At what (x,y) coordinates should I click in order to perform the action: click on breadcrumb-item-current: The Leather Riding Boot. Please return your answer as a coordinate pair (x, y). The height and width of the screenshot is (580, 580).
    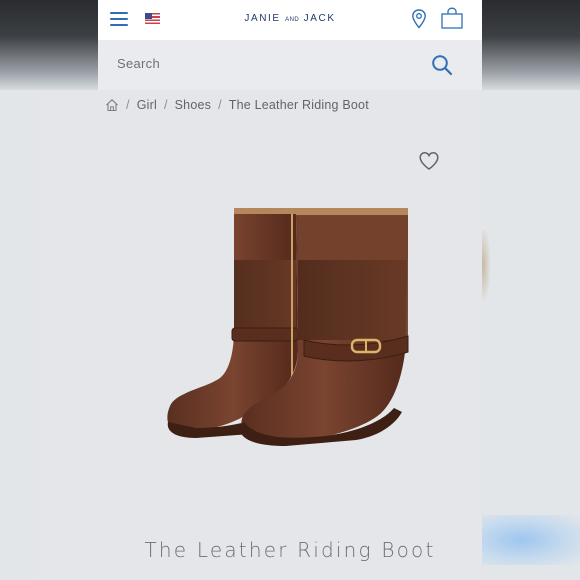
    Looking at the image, I should click on (299, 105).